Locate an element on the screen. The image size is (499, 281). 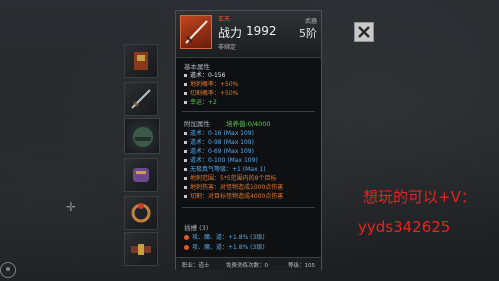
base-attr-row: 切割概率：+50% is located at coordinates (211, 92).